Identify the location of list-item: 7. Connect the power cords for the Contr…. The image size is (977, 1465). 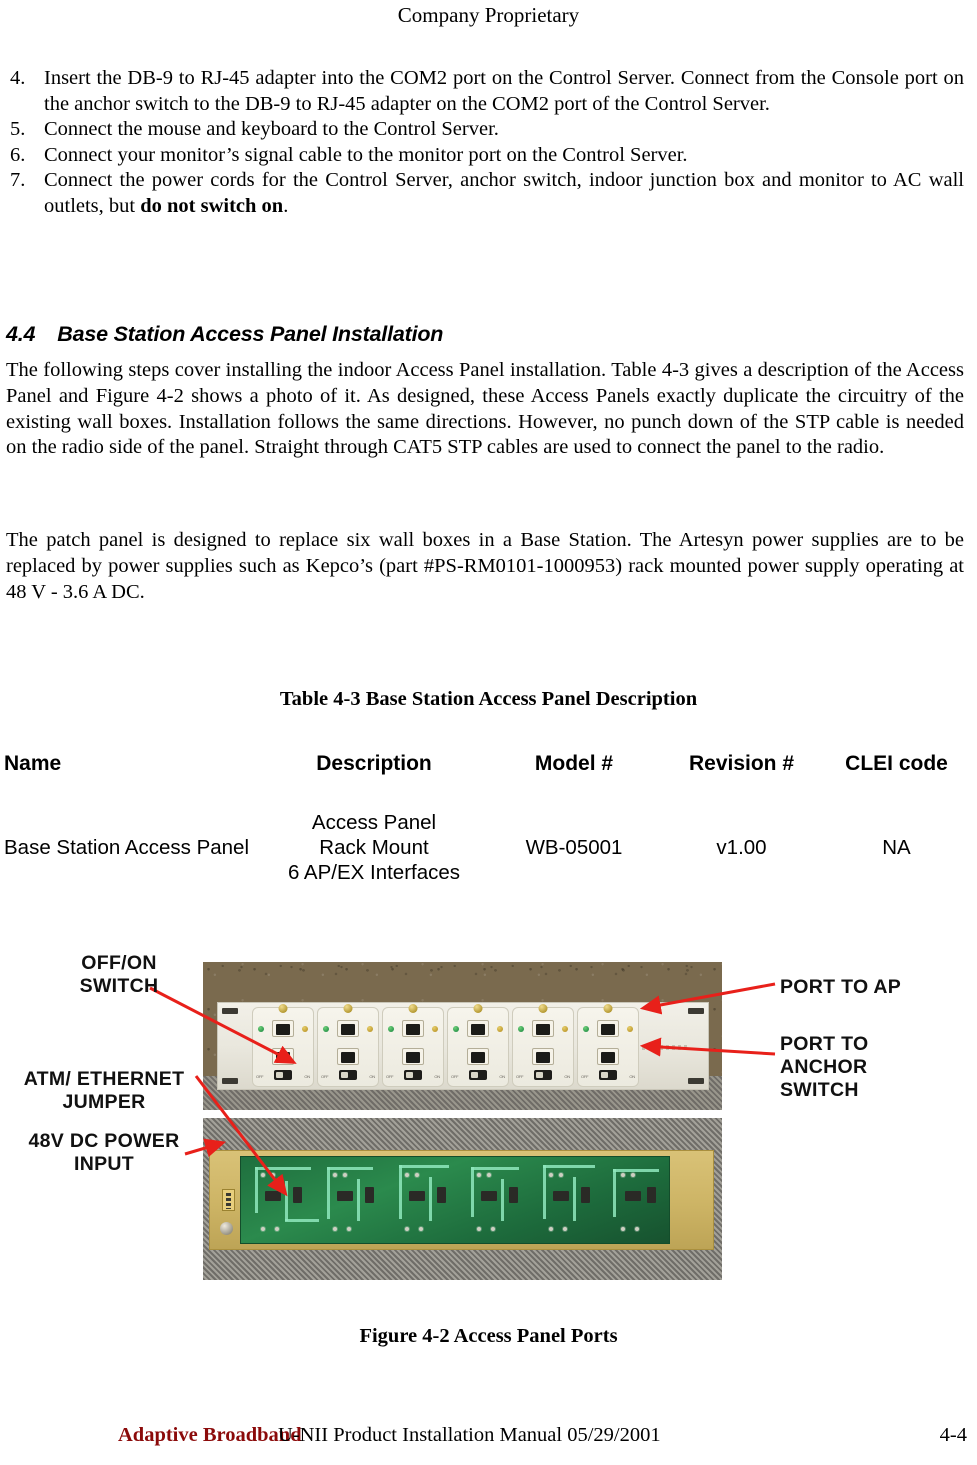
(485, 193).